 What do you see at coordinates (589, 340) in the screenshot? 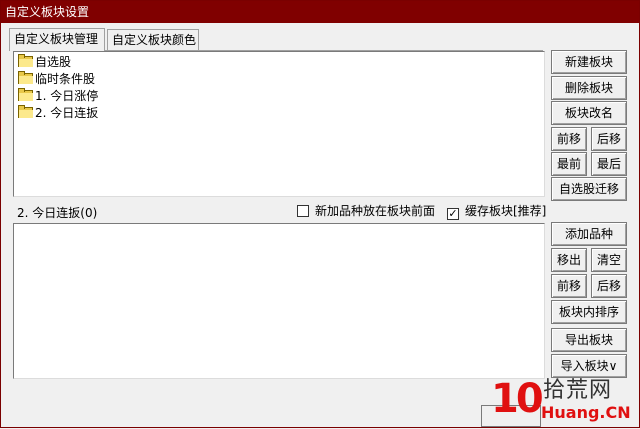
I see `export-block-button: 导出板块` at bounding box center [589, 340].